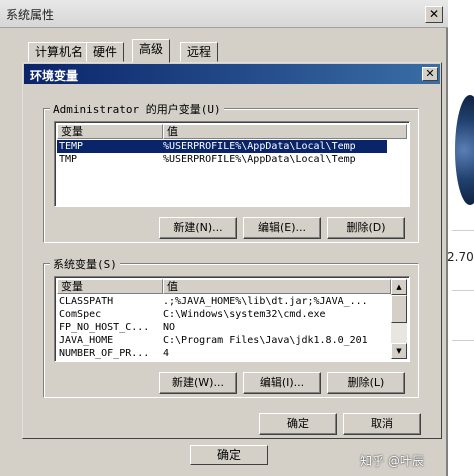 This screenshot has height=476, width=474. What do you see at coordinates (382, 424) in the screenshot?
I see `cancel-button: 取消` at bounding box center [382, 424].